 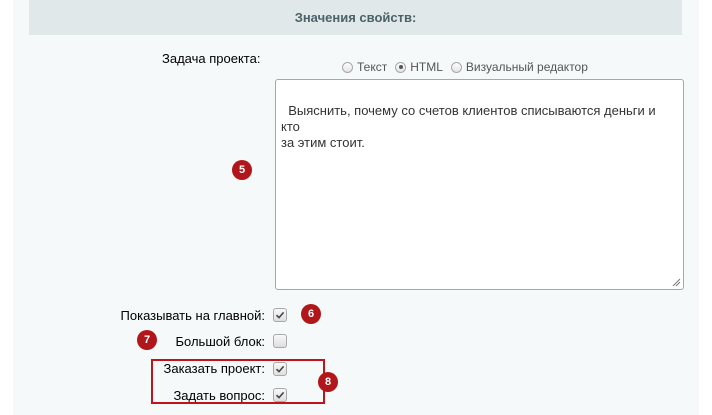 What do you see at coordinates (147, 340) in the screenshot?
I see `step-badge-7: 7` at bounding box center [147, 340].